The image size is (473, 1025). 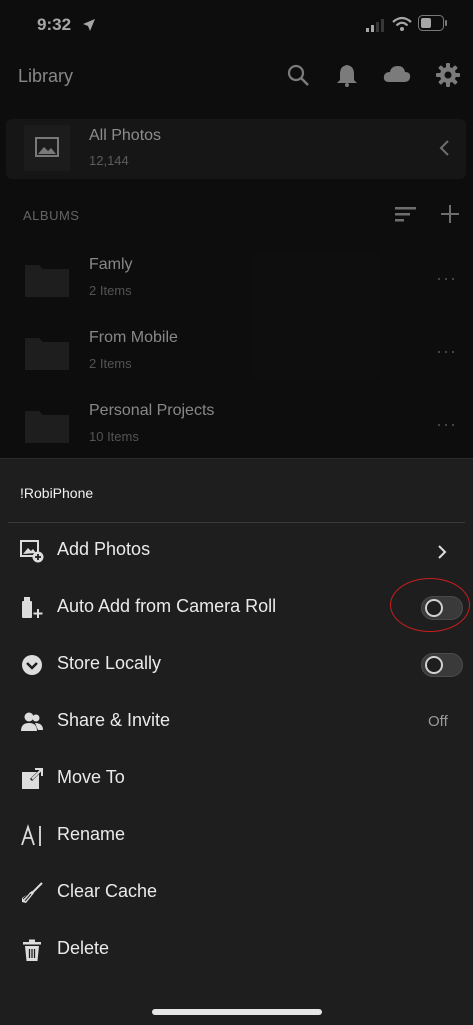 I want to click on albums-section-header: ALBUMS, so click(x=51, y=215).